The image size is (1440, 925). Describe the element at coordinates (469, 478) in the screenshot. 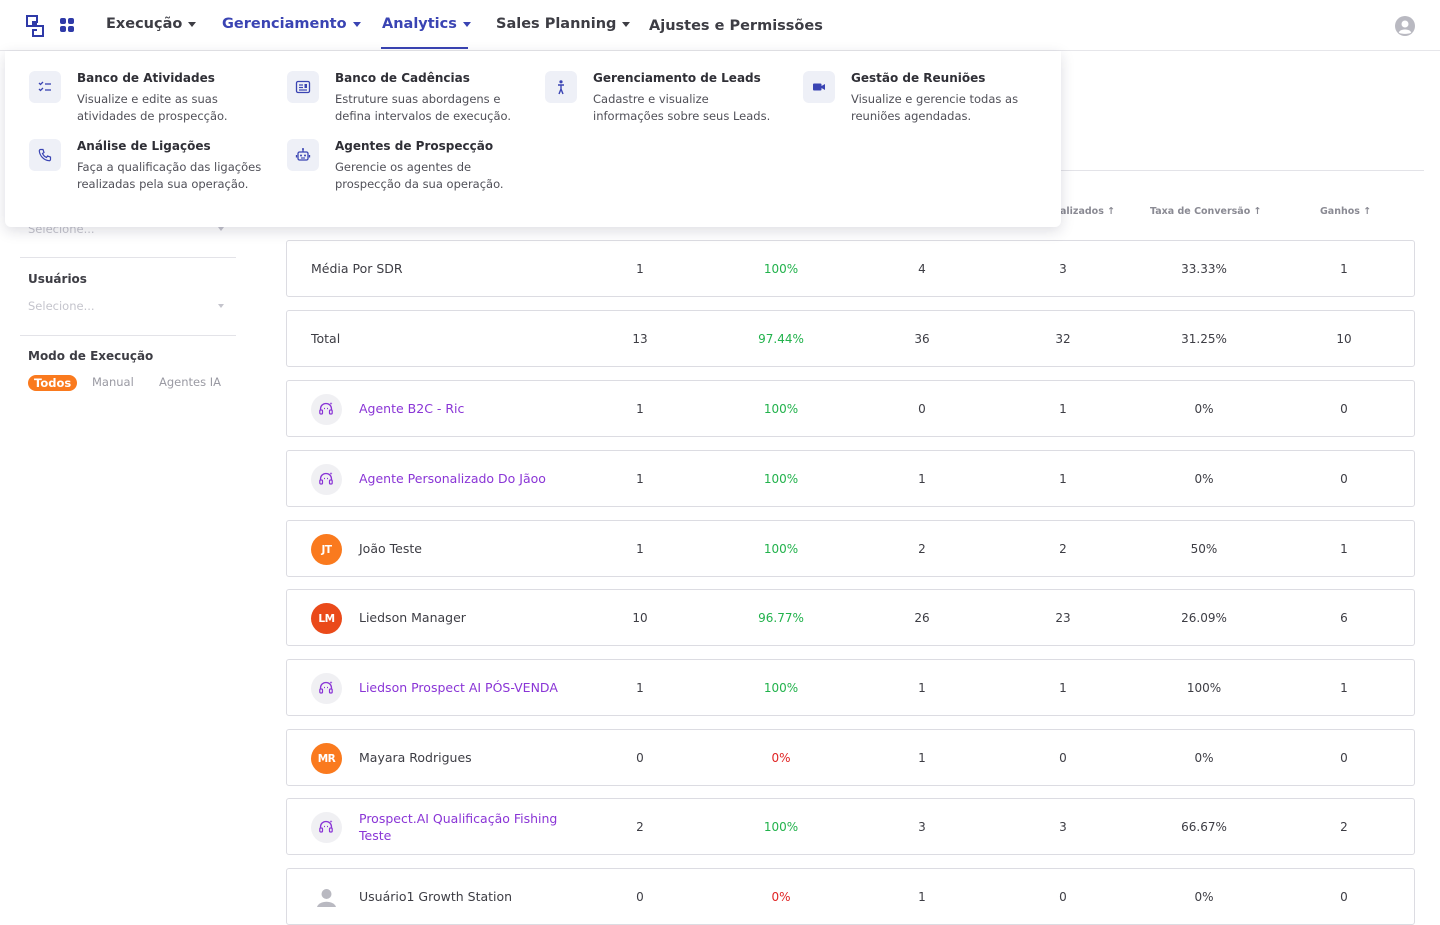

I see `row-name: Agente Personalizado Do Jãoo` at that location.